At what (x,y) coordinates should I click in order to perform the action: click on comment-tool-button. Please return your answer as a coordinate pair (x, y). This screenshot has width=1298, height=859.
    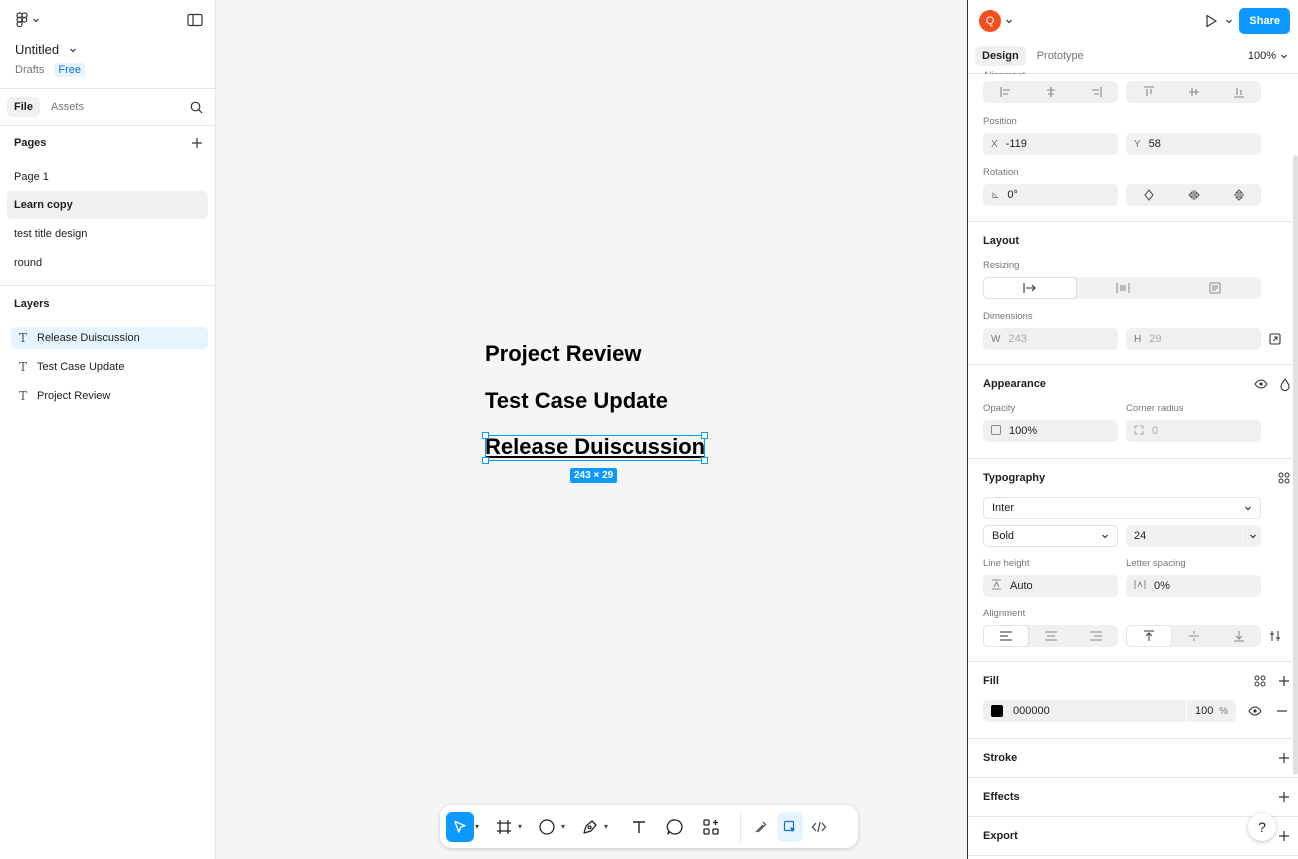
    Looking at the image, I should click on (675, 827).